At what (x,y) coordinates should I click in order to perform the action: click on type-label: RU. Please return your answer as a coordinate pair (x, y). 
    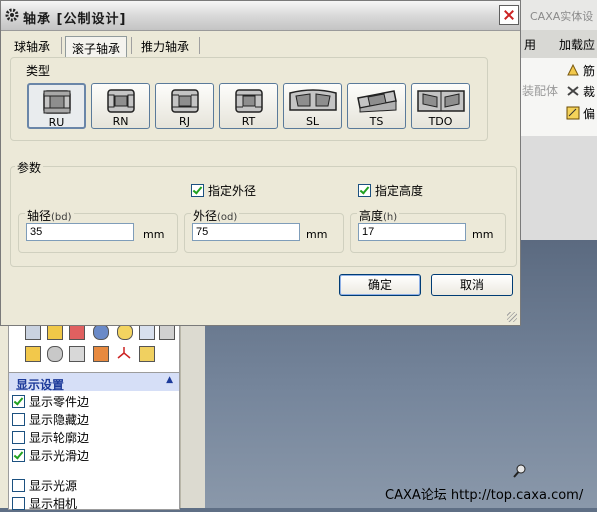
    Looking at the image, I should click on (56, 122).